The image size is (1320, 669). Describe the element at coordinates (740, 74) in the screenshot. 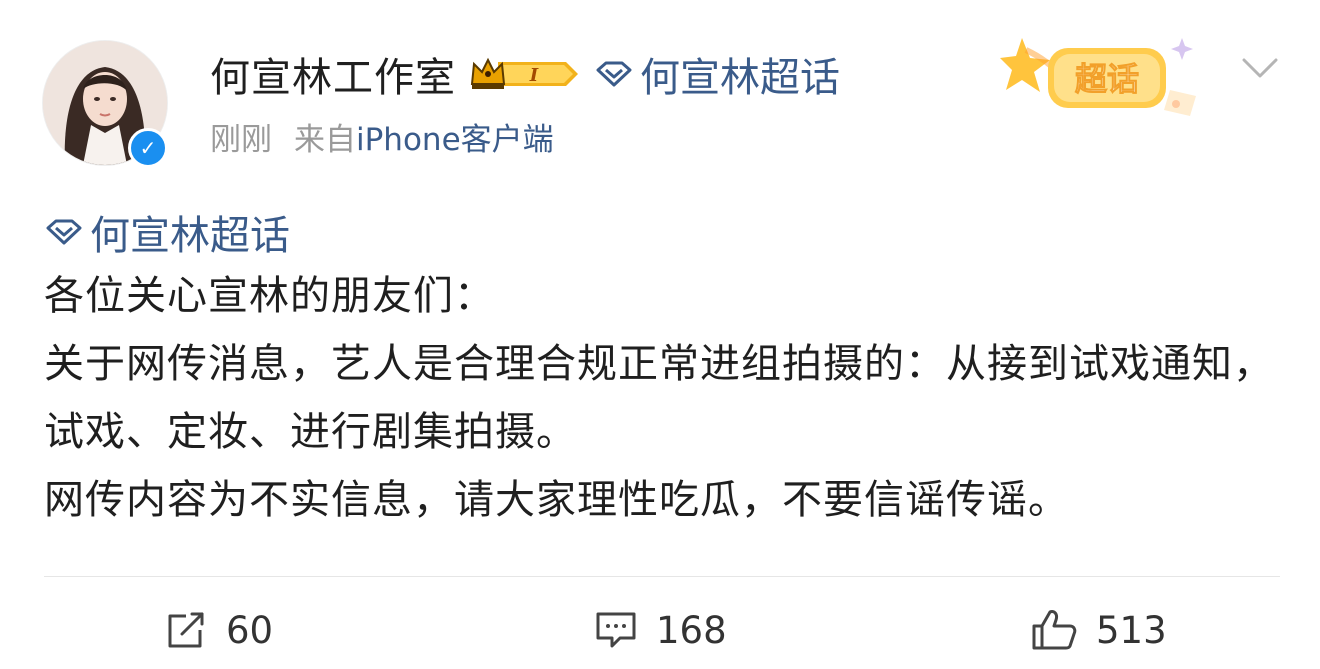

I see `supertopic-link-text: 何宣林超话` at that location.